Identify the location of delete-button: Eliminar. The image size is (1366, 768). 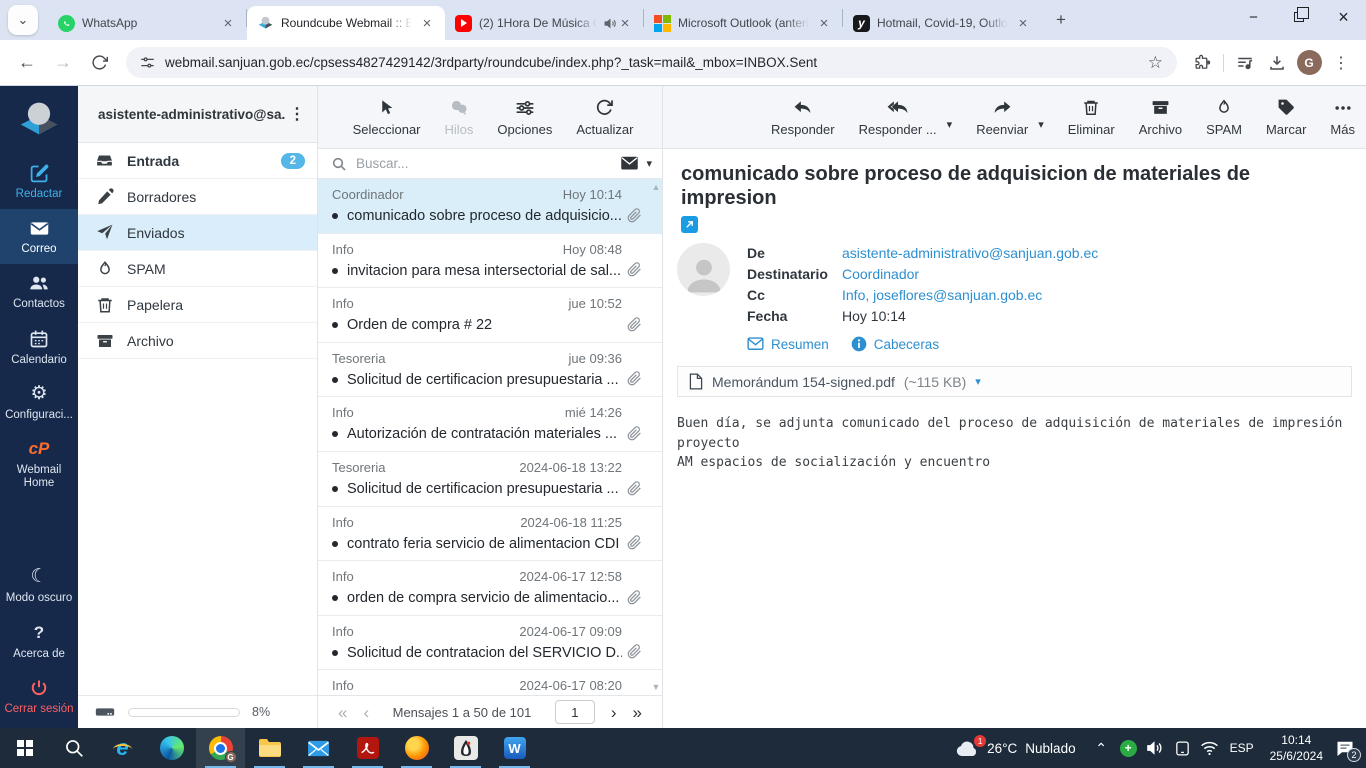
(1091, 117).